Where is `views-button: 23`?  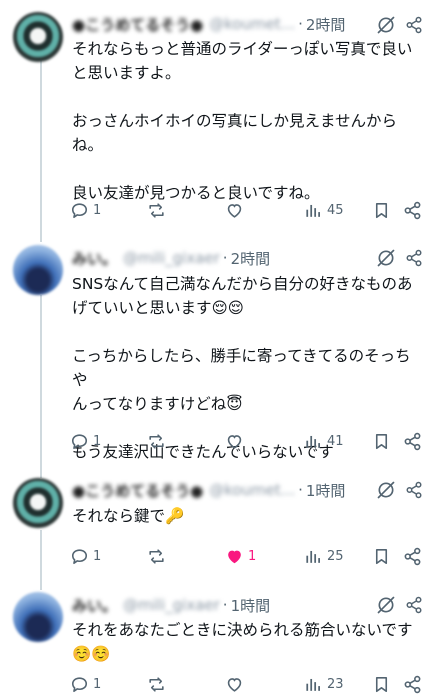 views-button: 23 is located at coordinates (324, 684).